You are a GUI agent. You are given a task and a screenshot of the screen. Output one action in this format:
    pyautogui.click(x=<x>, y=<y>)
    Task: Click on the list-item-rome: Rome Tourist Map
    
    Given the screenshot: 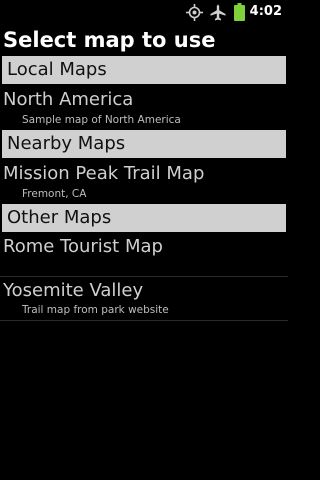 What is the action you would take?
    pyautogui.click(x=144, y=256)
    